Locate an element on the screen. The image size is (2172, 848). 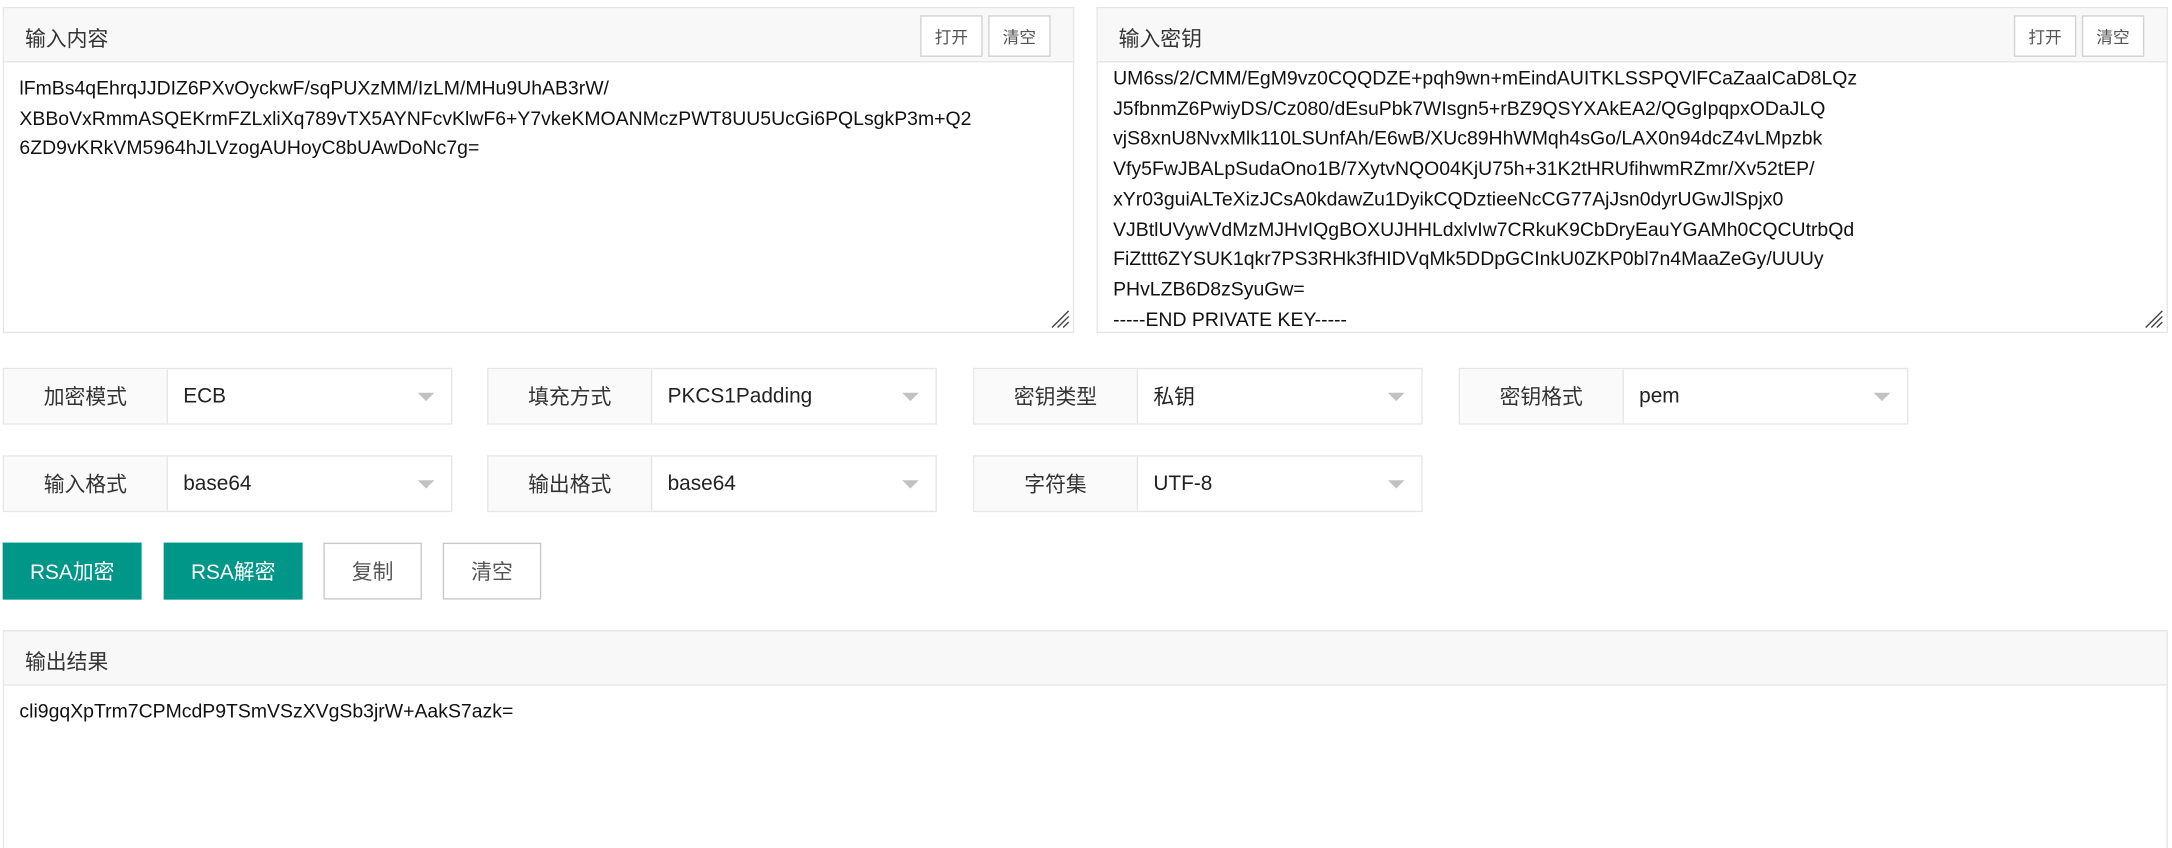
output-header: 输出结果 is located at coordinates (1085, 658).